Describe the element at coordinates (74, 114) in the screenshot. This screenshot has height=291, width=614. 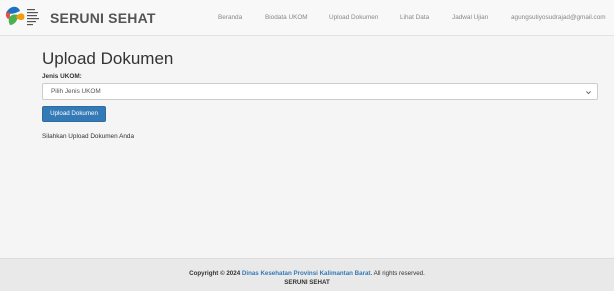
I see `upload-dokumen-button: Upload Dokumen` at that location.